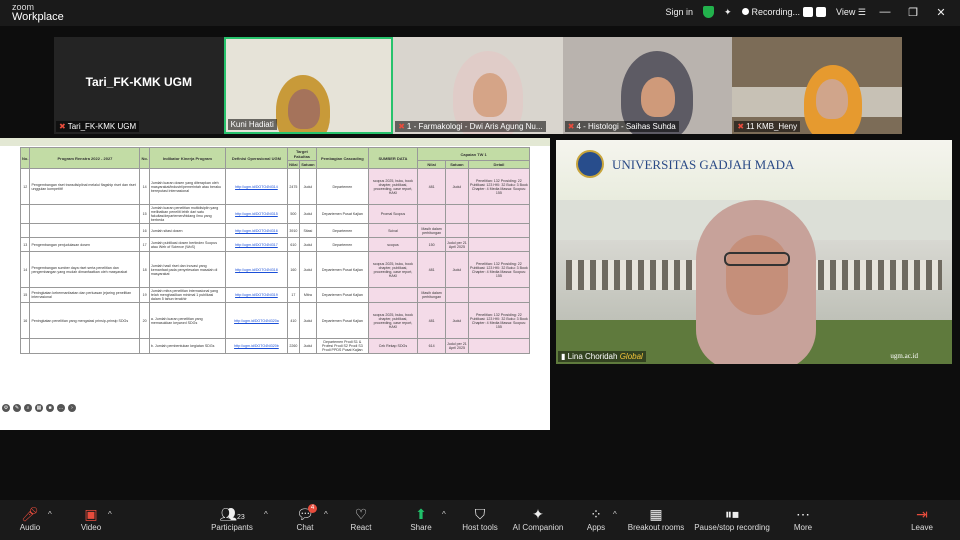 This screenshot has height=540, width=960. Describe the element at coordinates (596, 527) in the screenshot. I see `apps-label: Apps` at that location.